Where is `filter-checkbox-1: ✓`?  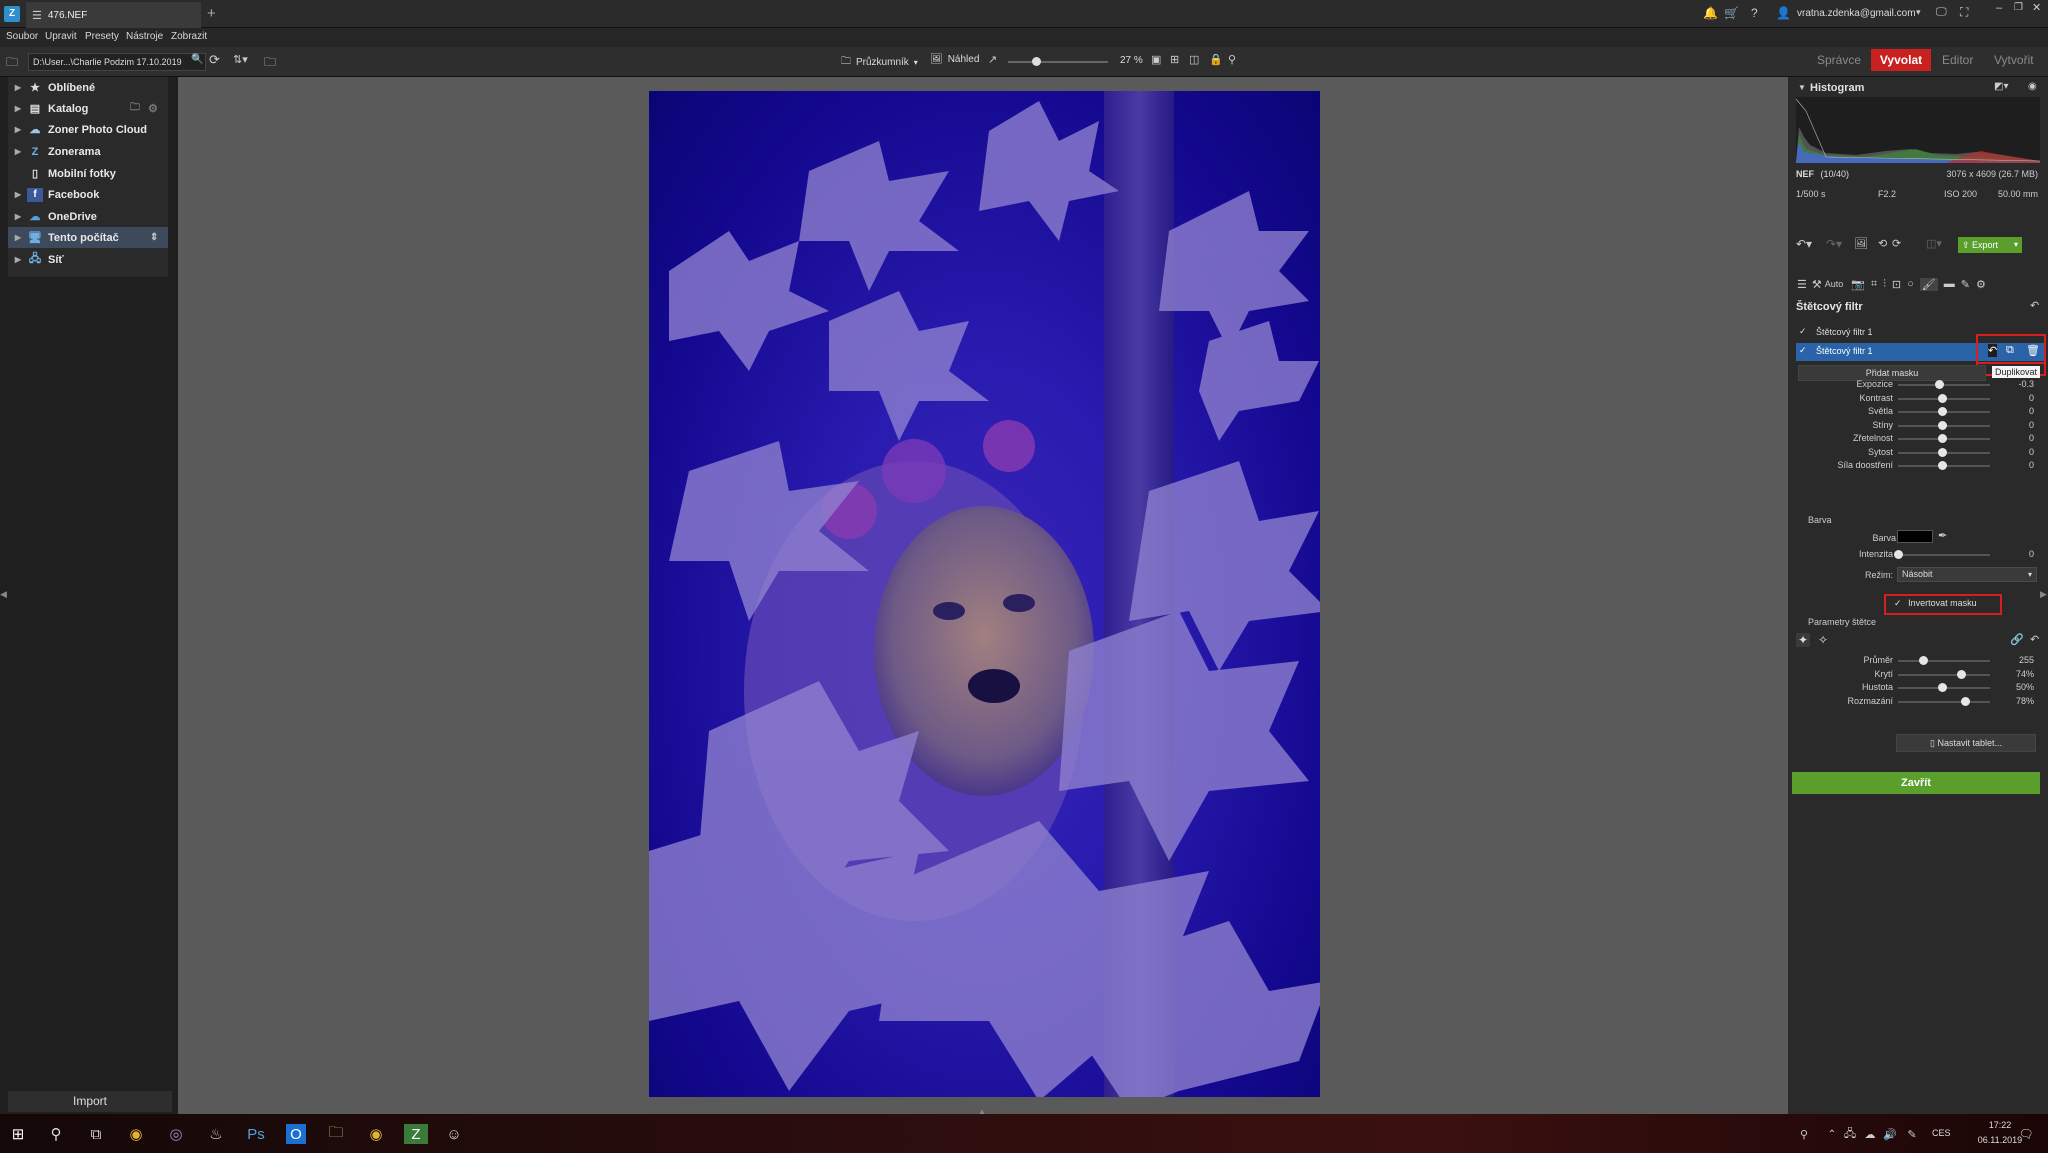
filter-checkbox-1: ✓ is located at coordinates (1803, 331).